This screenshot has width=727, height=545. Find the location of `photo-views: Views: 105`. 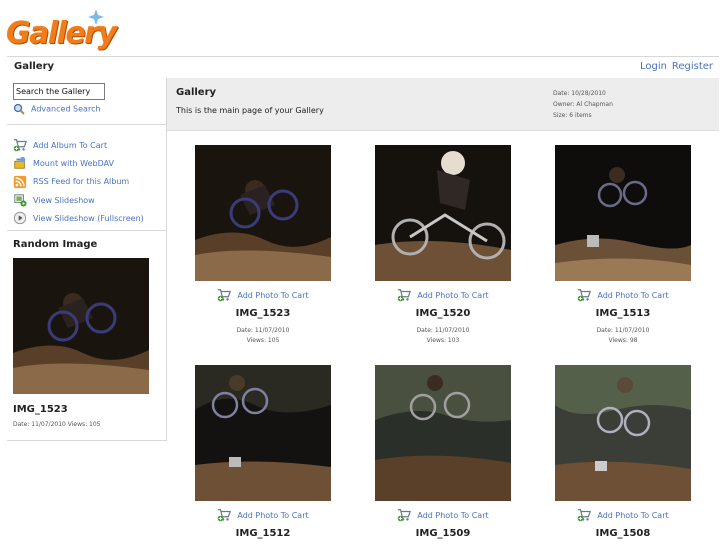

photo-views: Views: 105 is located at coordinates (263, 340).